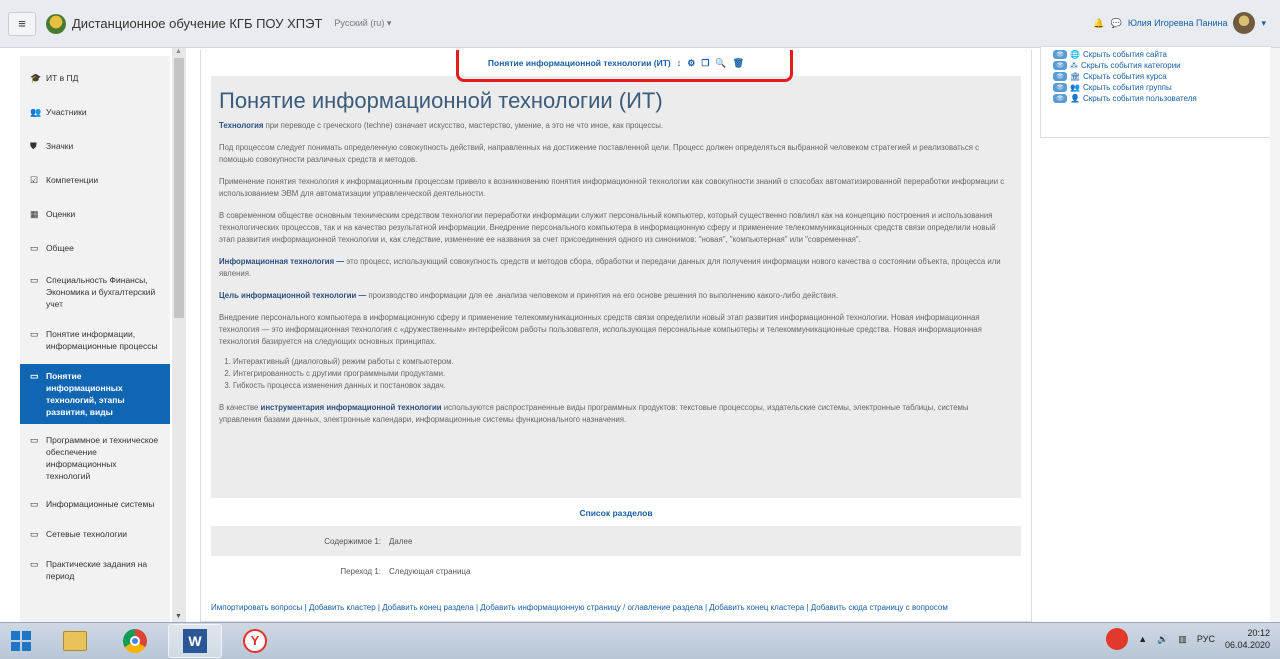  I want to click on globe-icon: 🌐, so click(1075, 54).